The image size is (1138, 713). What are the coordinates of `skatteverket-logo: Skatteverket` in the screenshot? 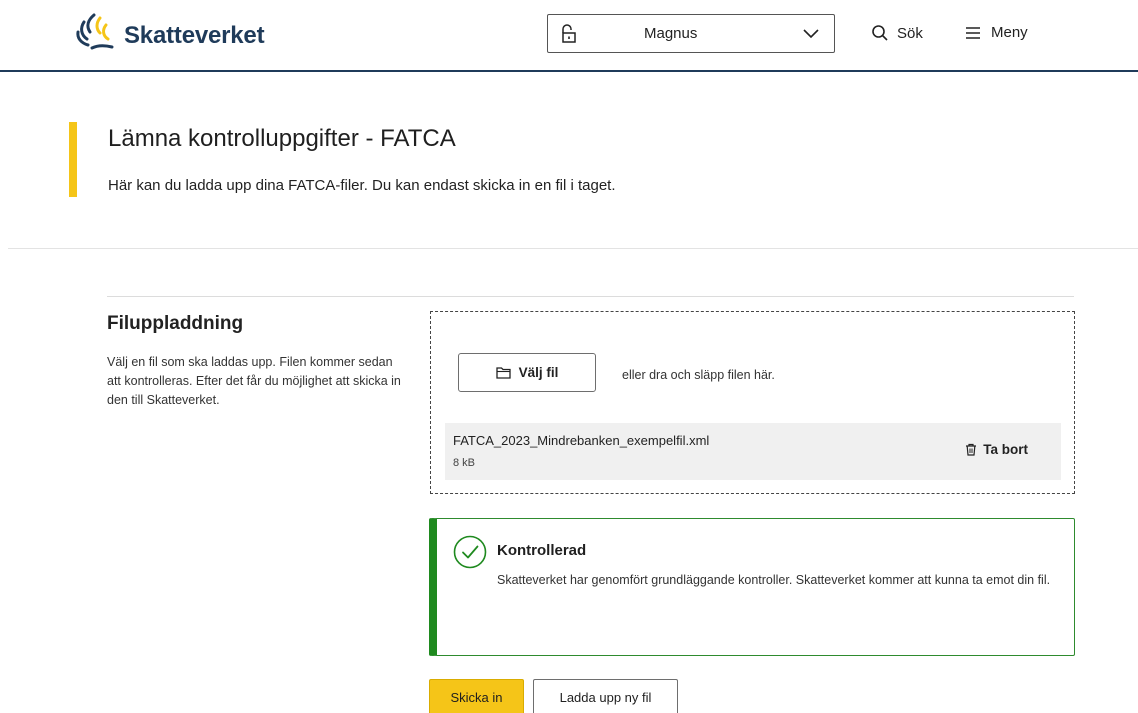 It's located at (169, 31).